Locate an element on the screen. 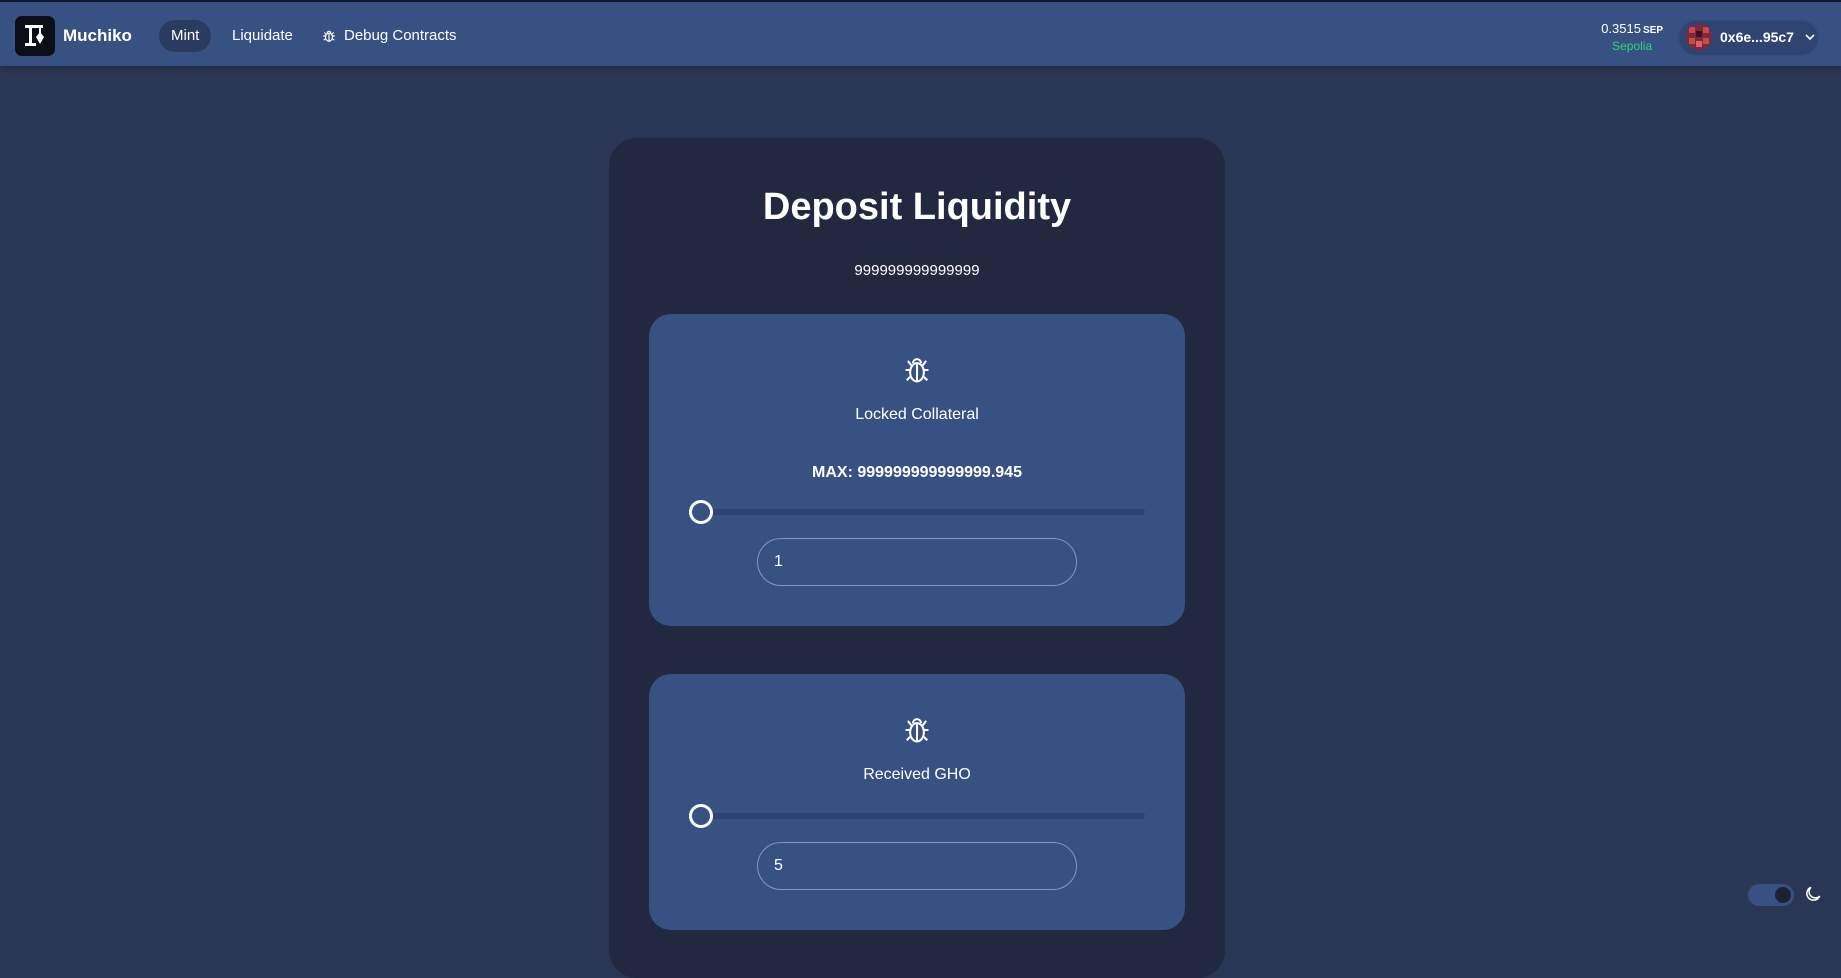 The width and height of the screenshot is (1841, 978). collateral-slider-thumb is located at coordinates (701, 512).